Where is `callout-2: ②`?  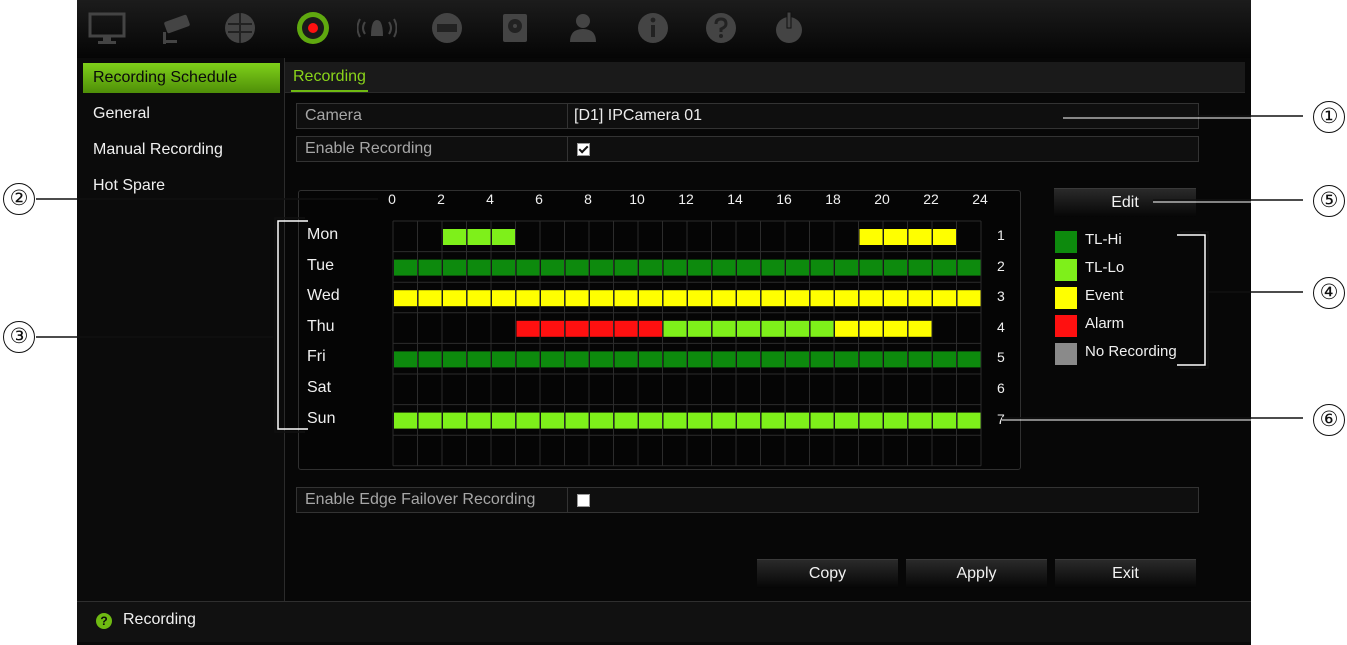 callout-2: ② is located at coordinates (19, 199).